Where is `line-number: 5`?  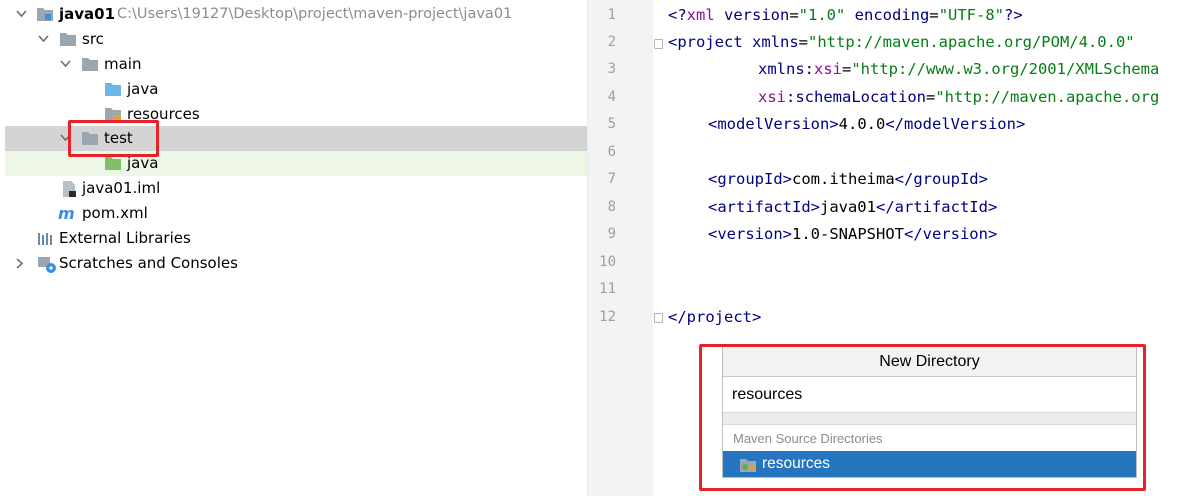 line-number: 5 is located at coordinates (611, 124).